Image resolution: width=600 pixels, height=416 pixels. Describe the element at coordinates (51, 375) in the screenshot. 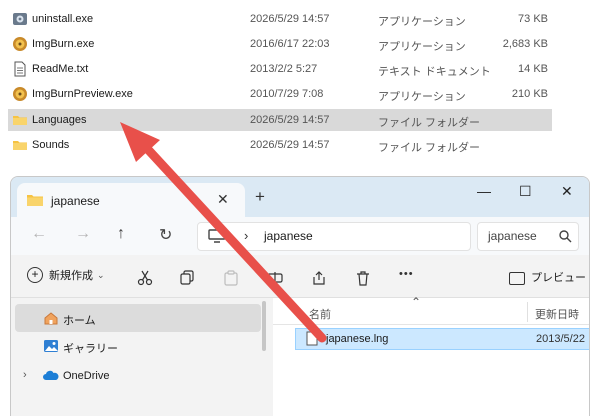

I see `onedrive-icon` at that location.